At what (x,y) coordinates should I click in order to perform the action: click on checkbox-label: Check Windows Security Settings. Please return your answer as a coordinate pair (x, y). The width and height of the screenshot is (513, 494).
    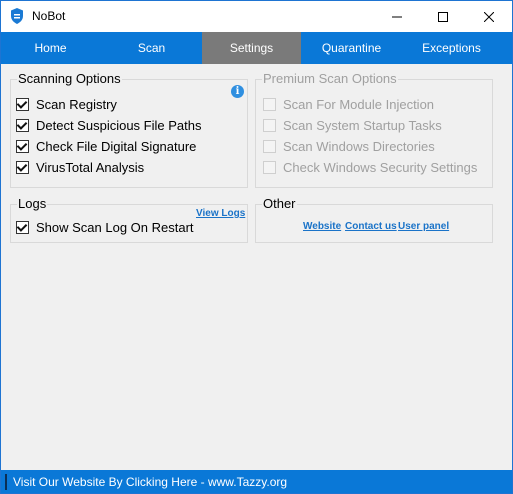
    Looking at the image, I should click on (380, 167).